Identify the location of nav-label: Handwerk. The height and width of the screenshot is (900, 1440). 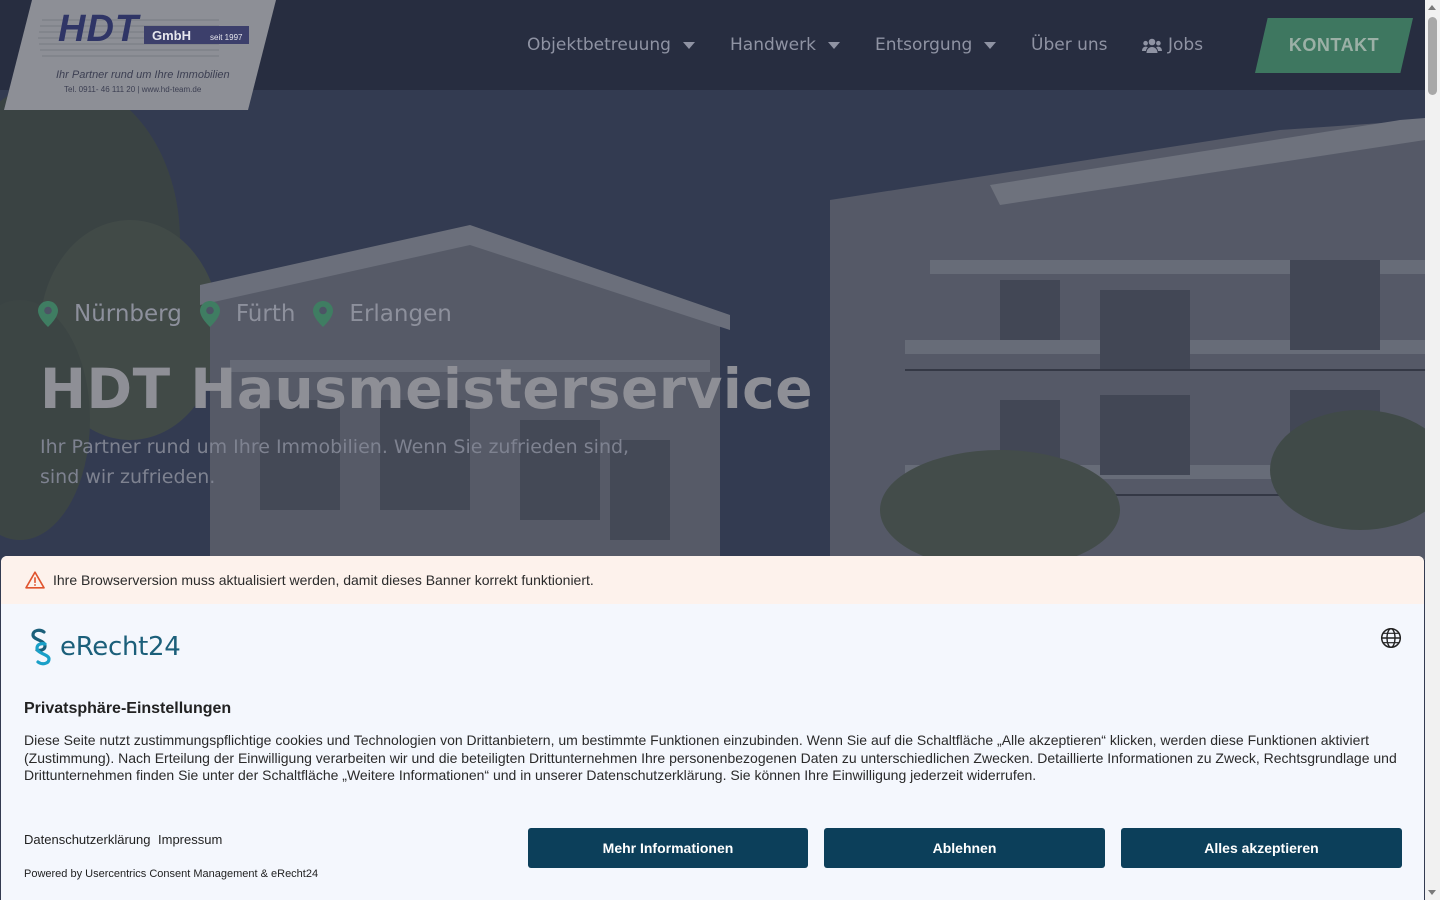
(773, 45).